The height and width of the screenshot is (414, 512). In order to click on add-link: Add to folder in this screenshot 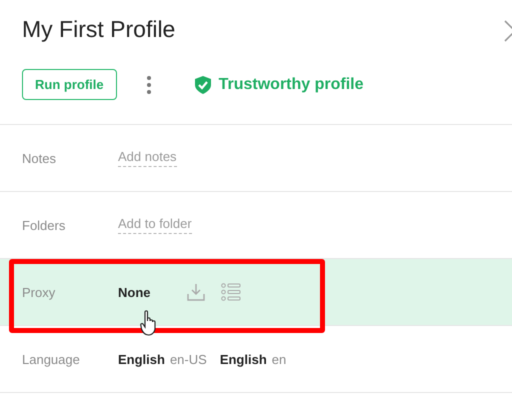, I will do `click(155, 225)`.